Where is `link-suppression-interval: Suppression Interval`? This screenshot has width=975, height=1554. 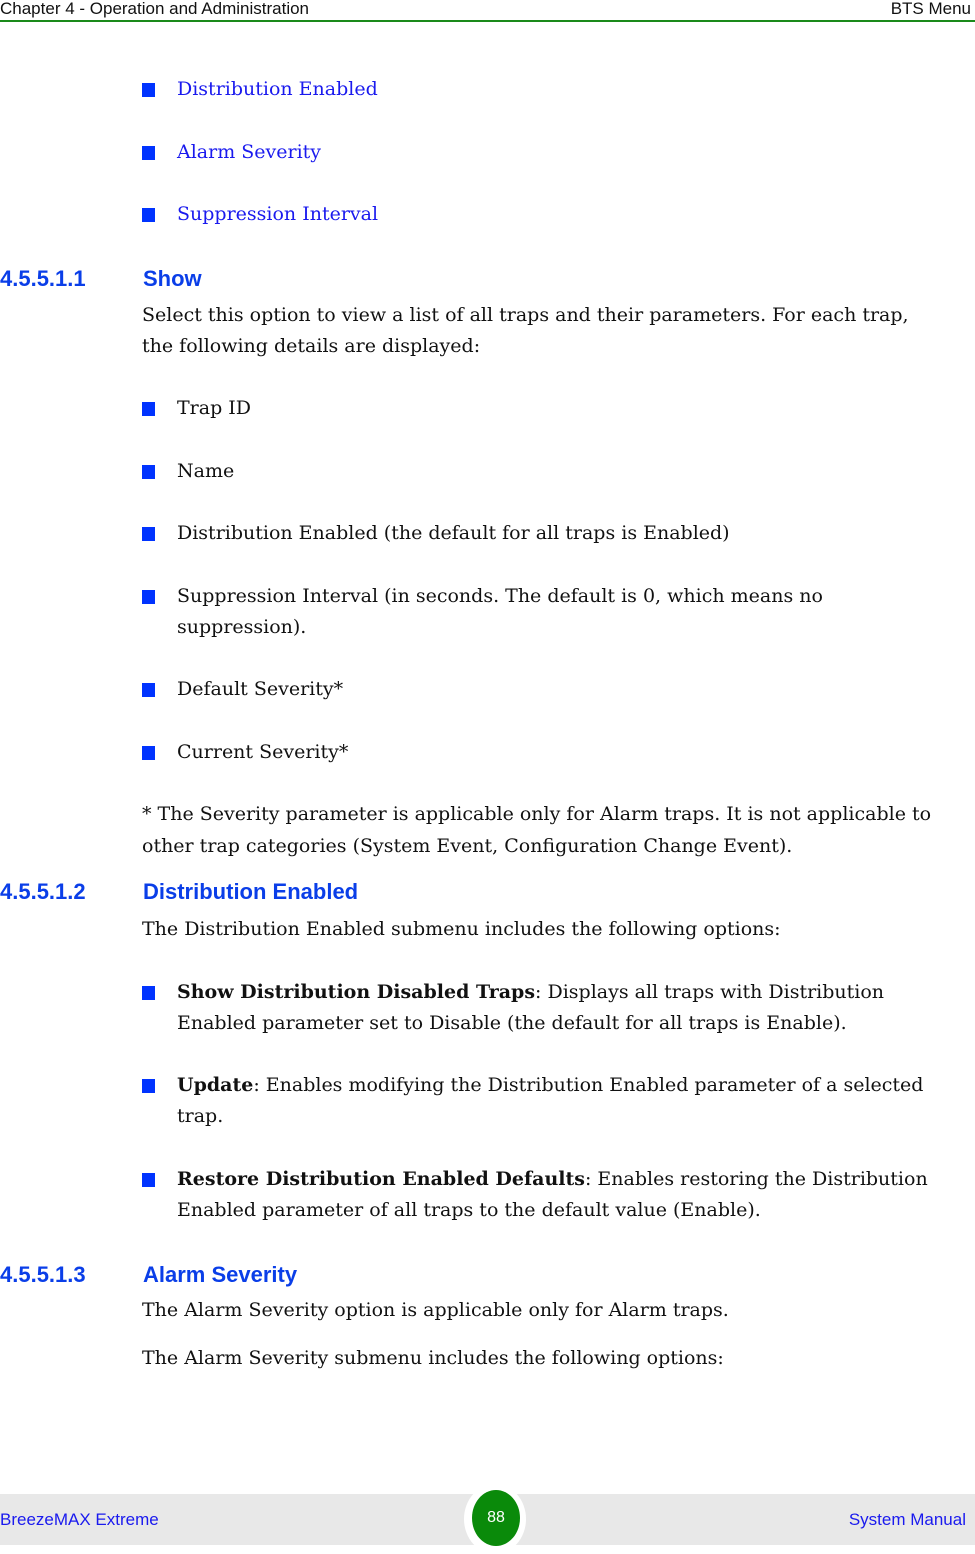
link-suppression-interval: Suppression Interval is located at coordinates (277, 214).